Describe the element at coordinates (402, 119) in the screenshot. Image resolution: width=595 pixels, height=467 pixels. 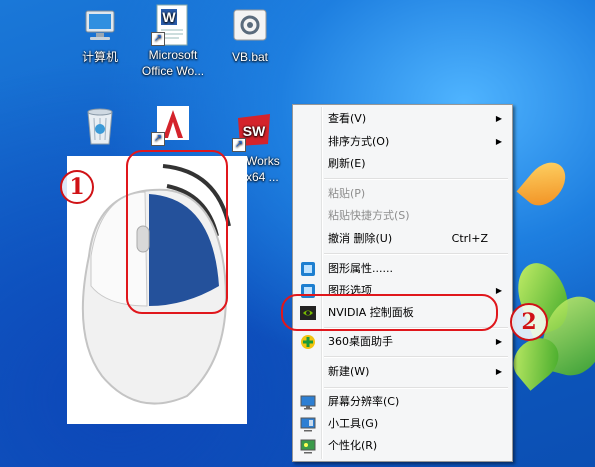
I see `menu-item-view: 查看(V) ▶` at that location.